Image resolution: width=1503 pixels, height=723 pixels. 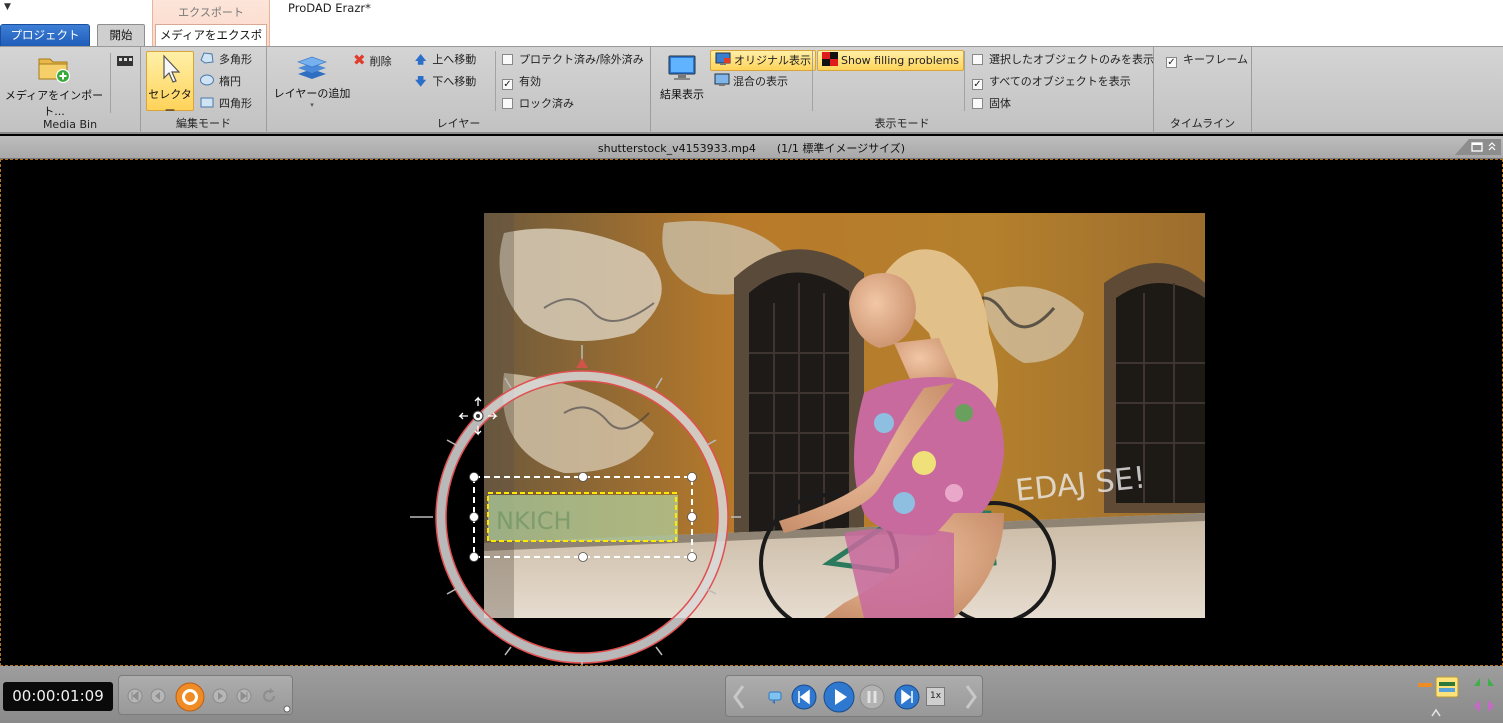 I want to click on move-down-label: 下へ移動, so click(x=454, y=81).